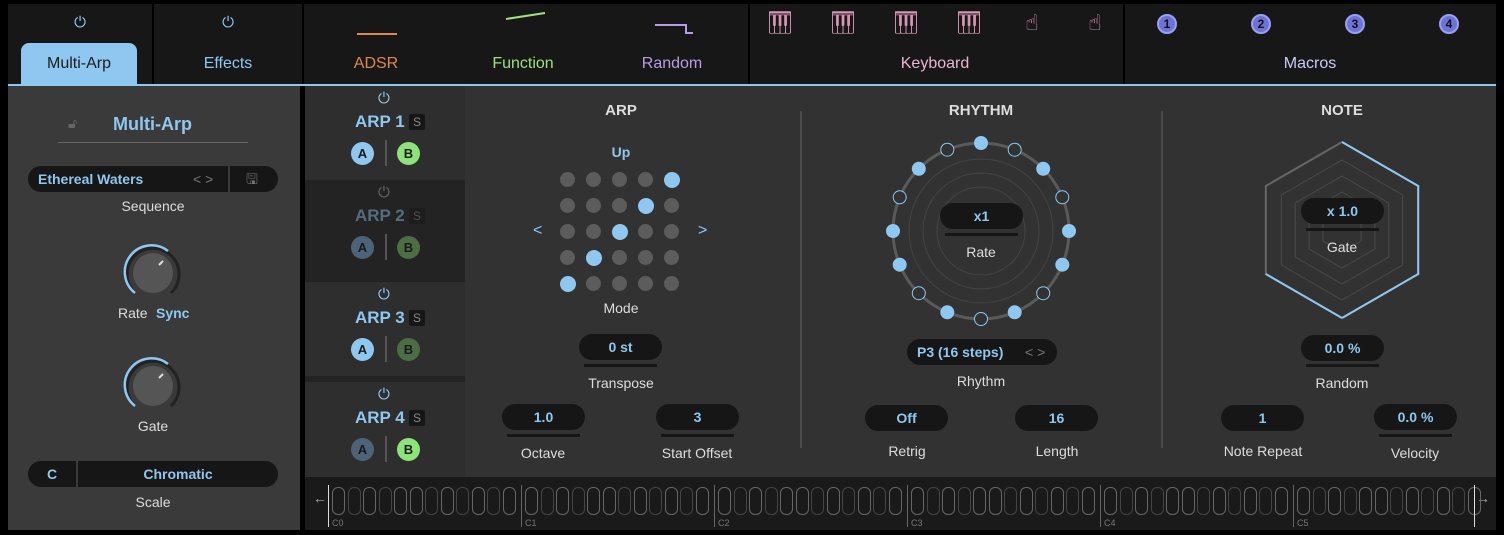 Image resolution: width=1504 pixels, height=535 pixels. I want to click on range-left-arrow: ←, so click(320, 498).